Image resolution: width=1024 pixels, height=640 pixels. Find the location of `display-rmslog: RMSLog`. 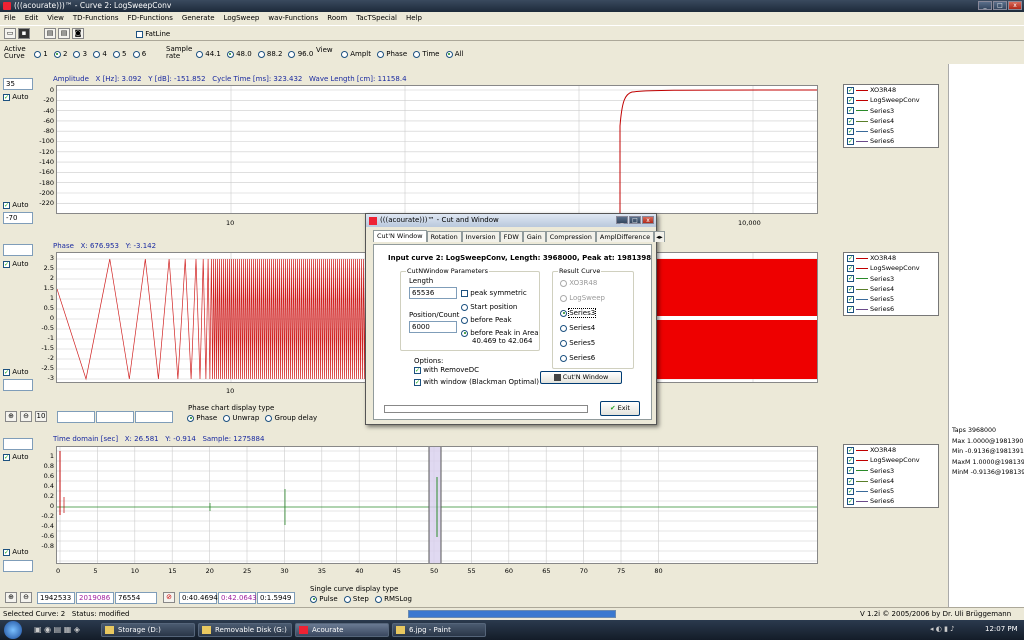

display-rmslog: RMSLog is located at coordinates (393, 599).